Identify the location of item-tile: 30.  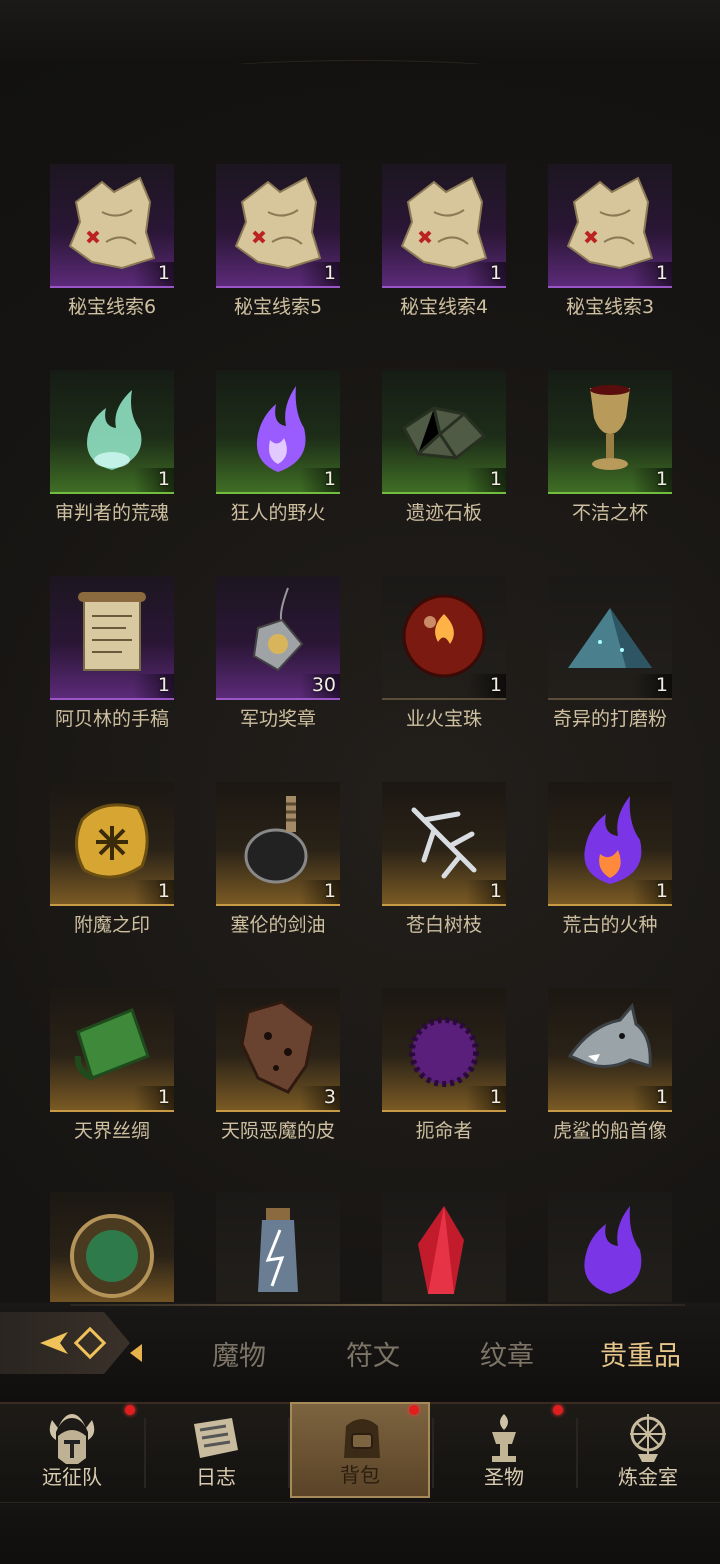
(278, 638).